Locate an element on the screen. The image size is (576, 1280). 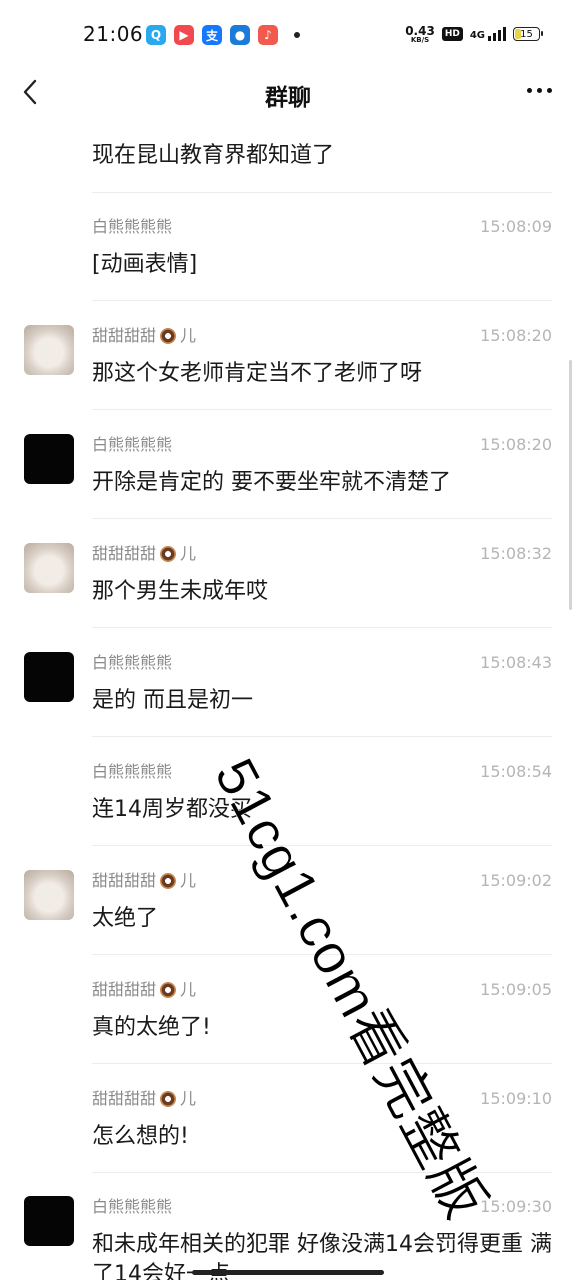
chat-header: 群聊 is located at coordinates (288, 95).